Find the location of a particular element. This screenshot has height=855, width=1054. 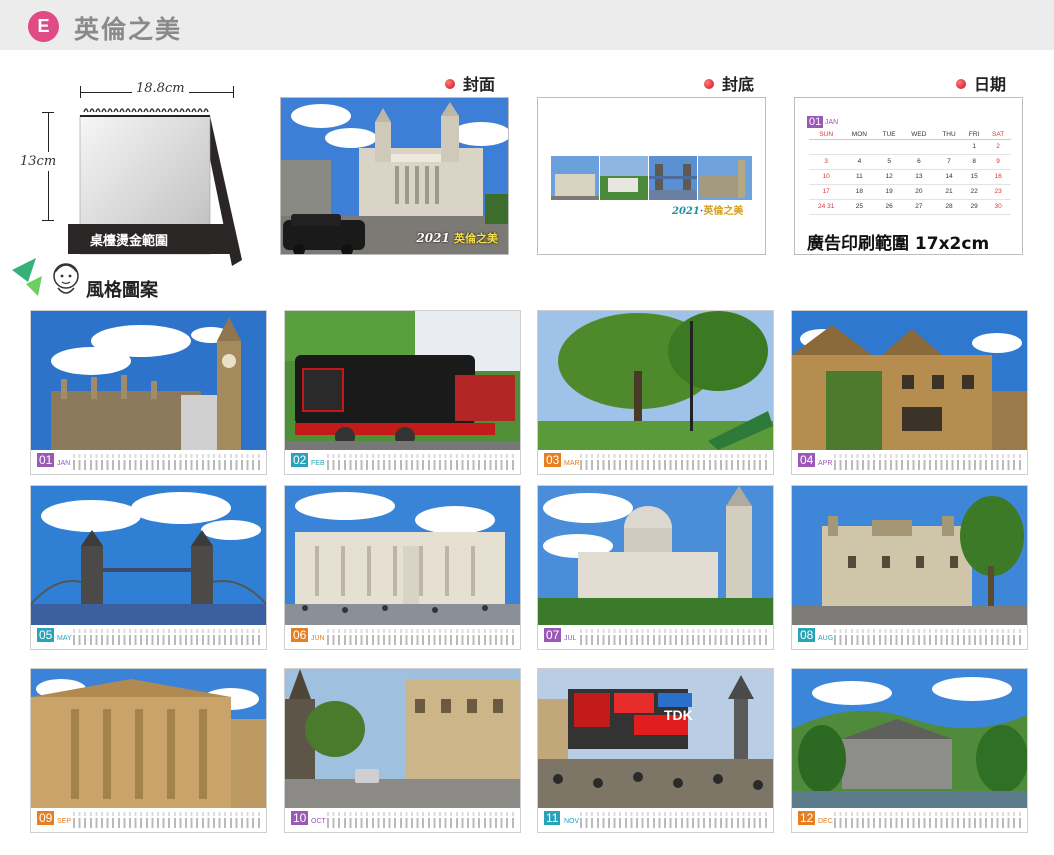

month-date-strip: 06 JUN is located at coordinates (402, 637).